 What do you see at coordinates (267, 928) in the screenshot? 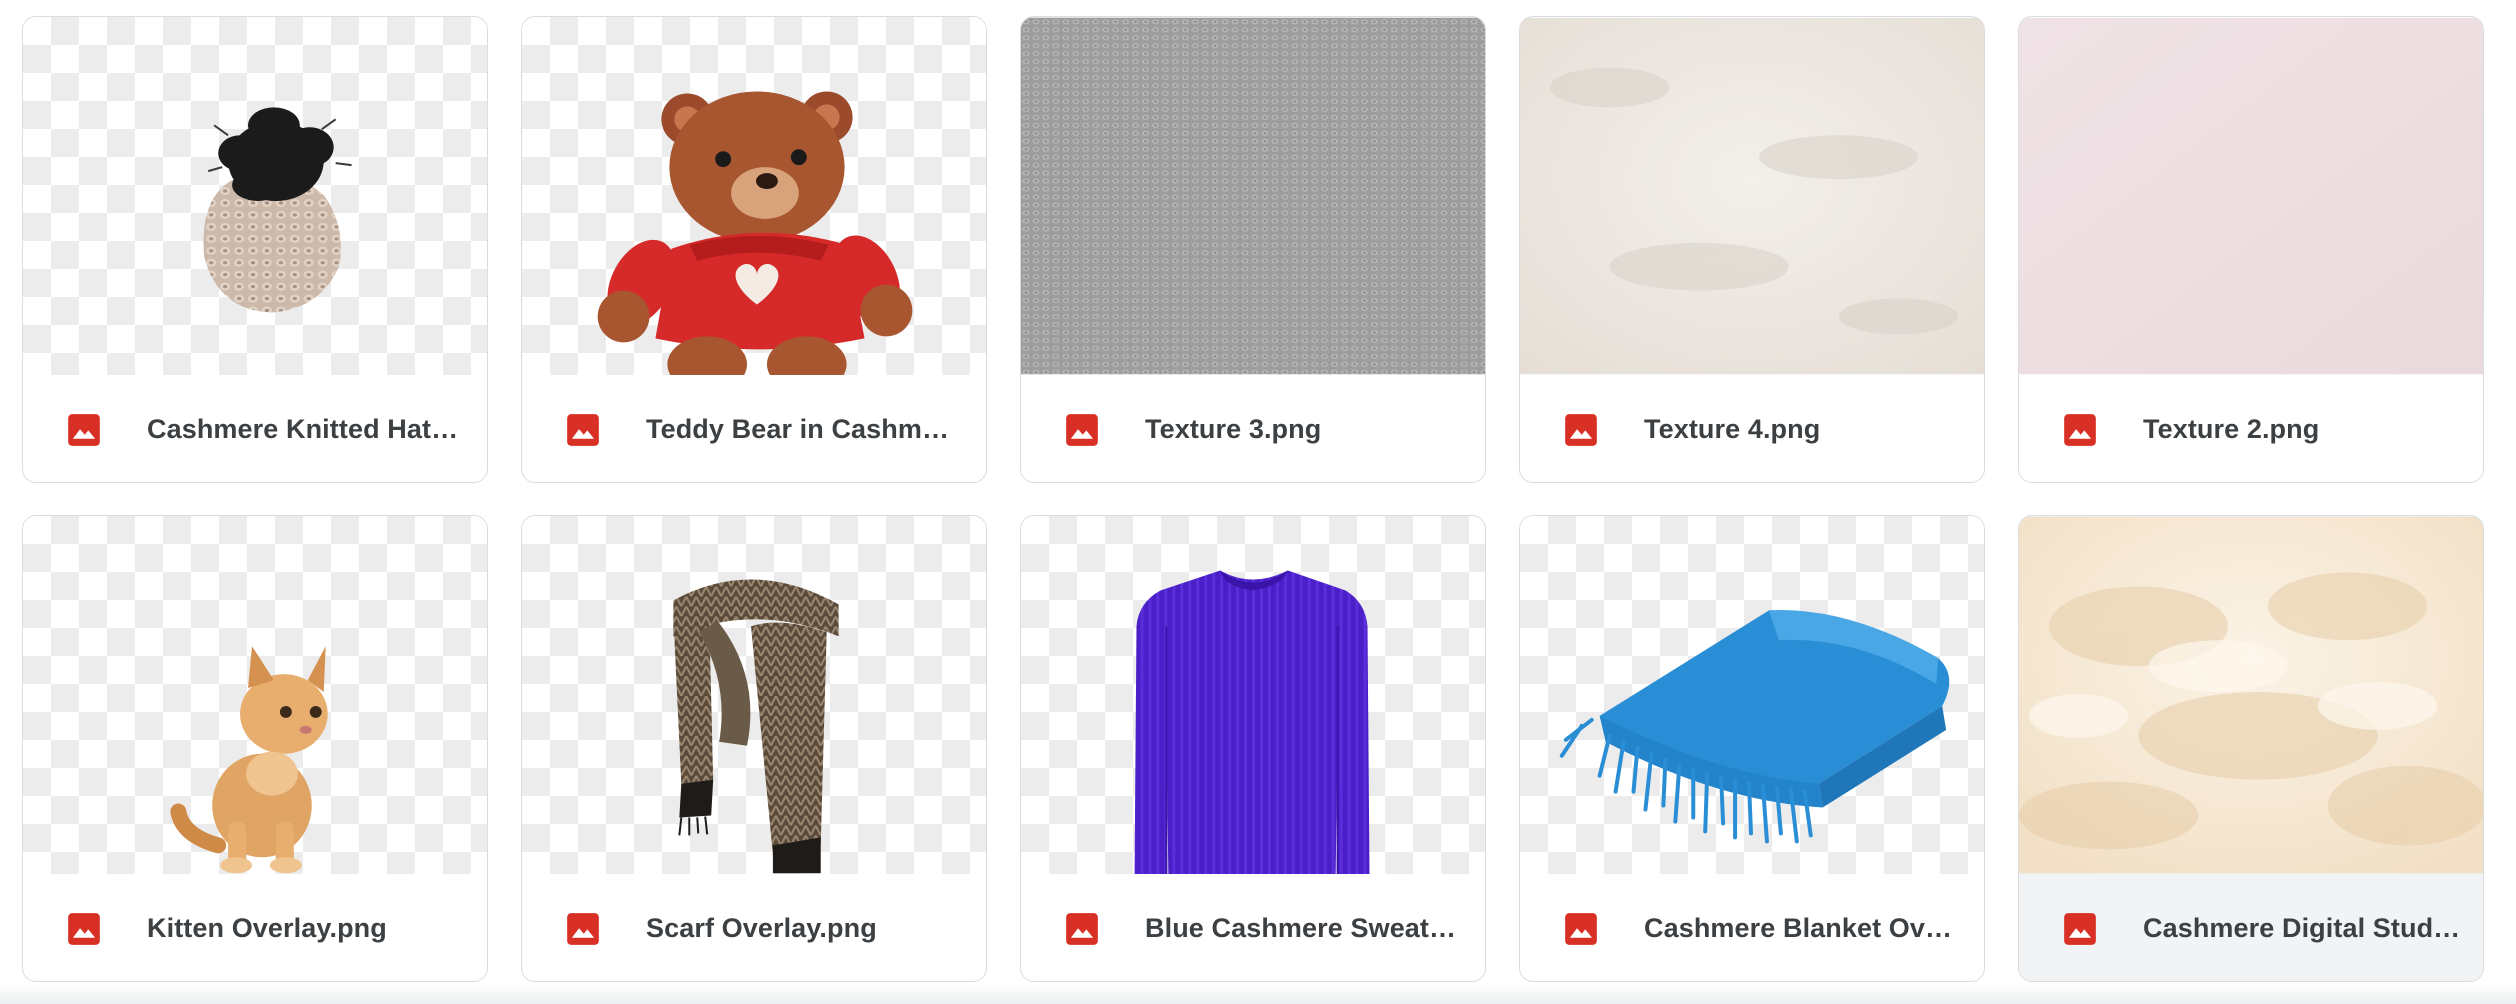
I see `file-name: Kitten Overlay.png` at bounding box center [267, 928].